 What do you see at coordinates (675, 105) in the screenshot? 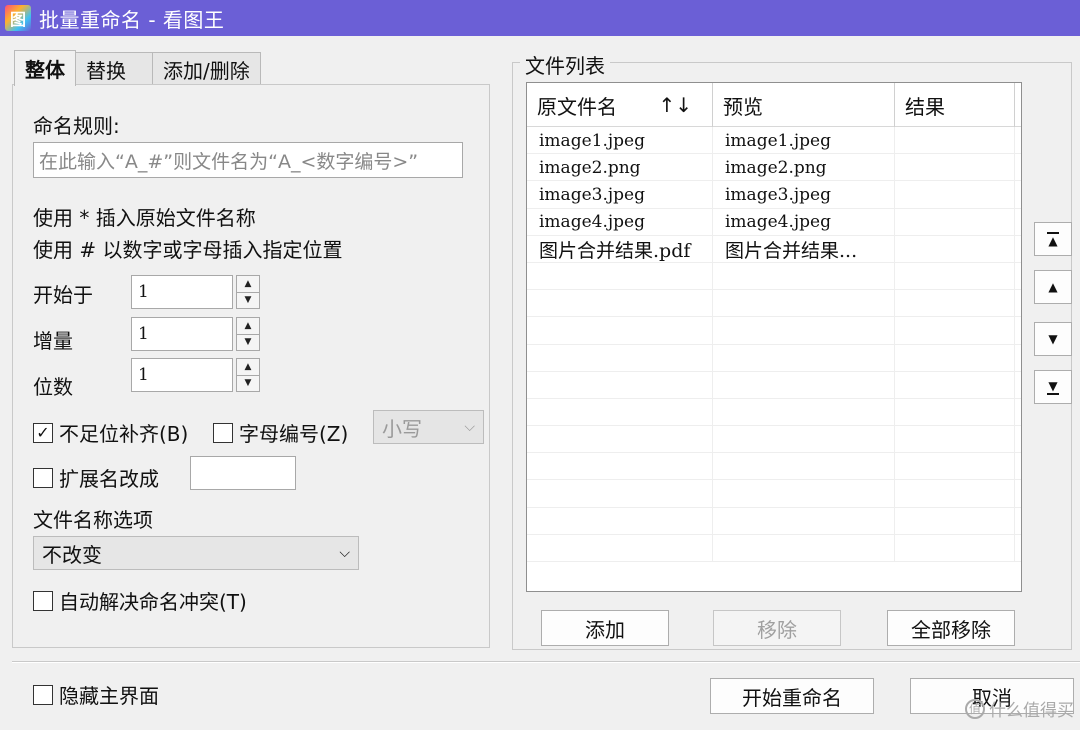
I see `sort-arrows-icon: ↑↓` at bounding box center [675, 105].